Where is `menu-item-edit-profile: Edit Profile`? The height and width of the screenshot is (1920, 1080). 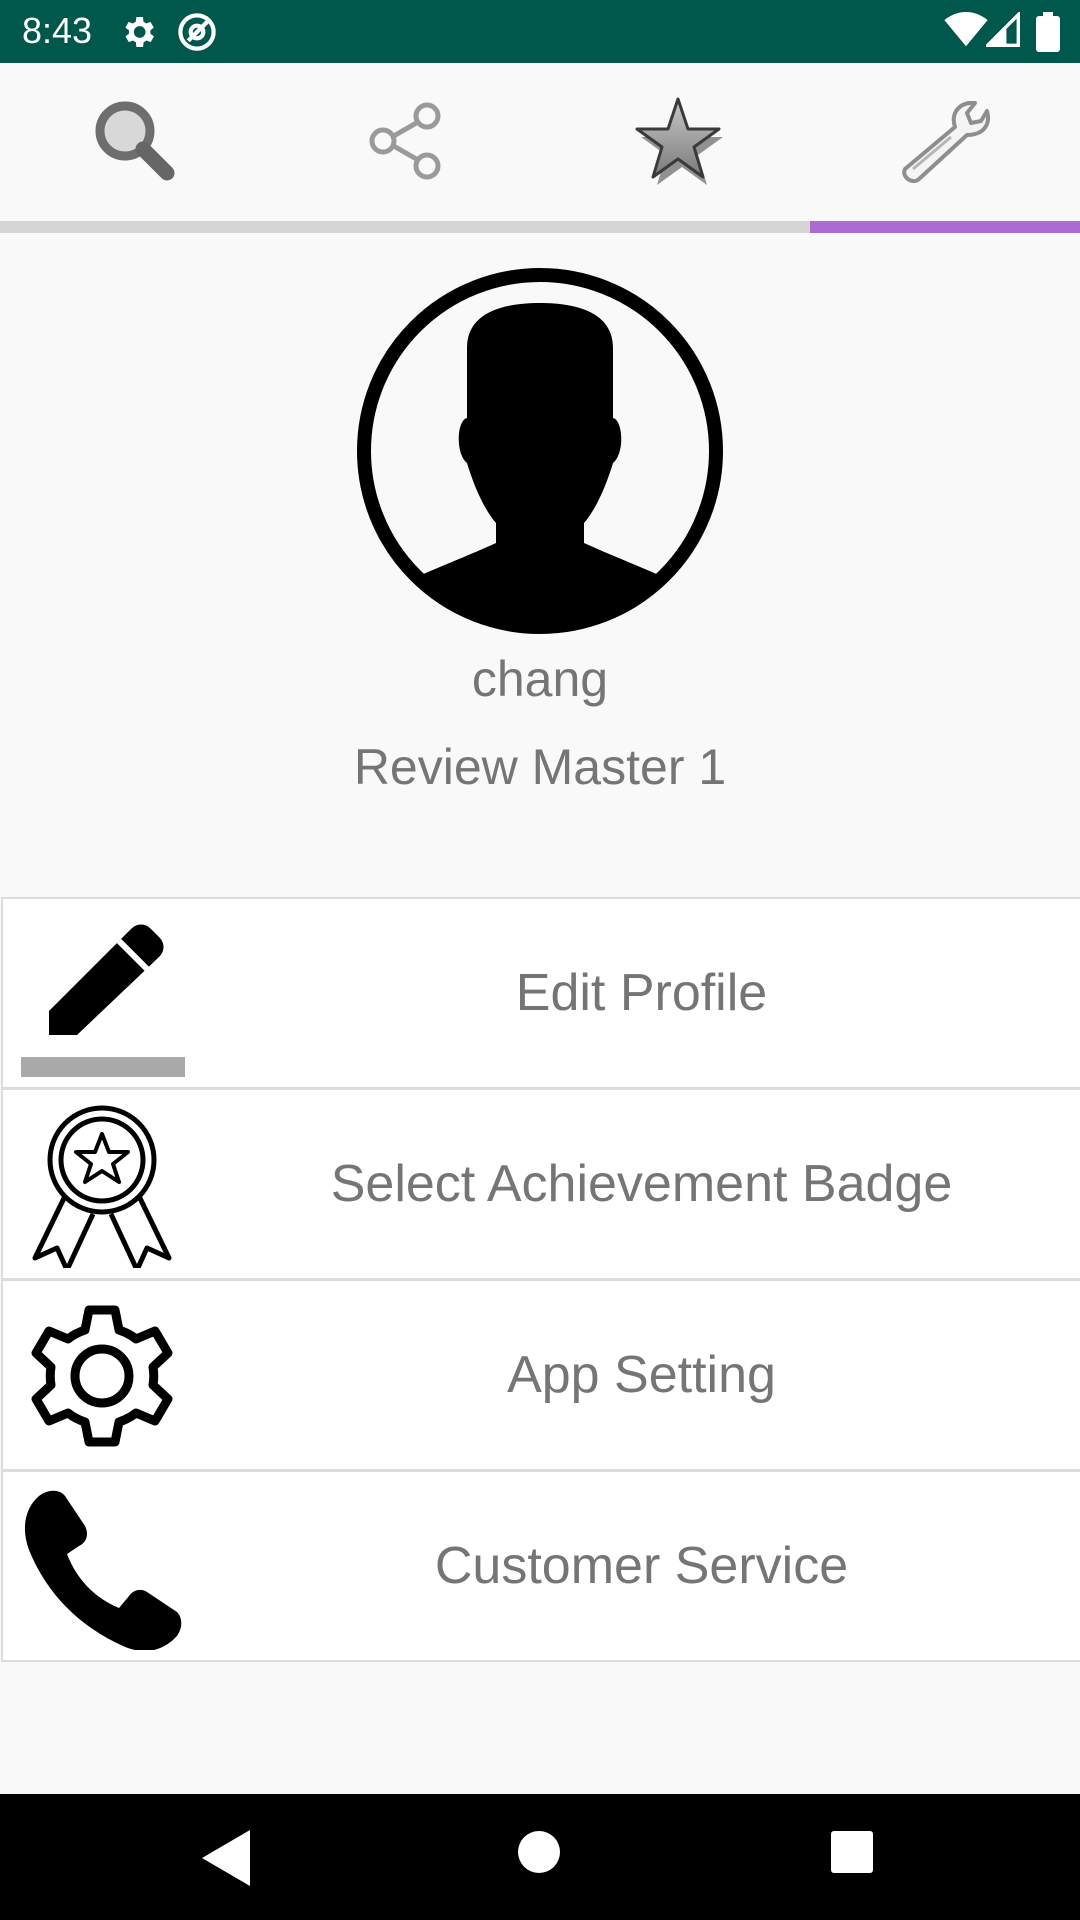
menu-item-edit-profile: Edit Profile is located at coordinates (541, 994).